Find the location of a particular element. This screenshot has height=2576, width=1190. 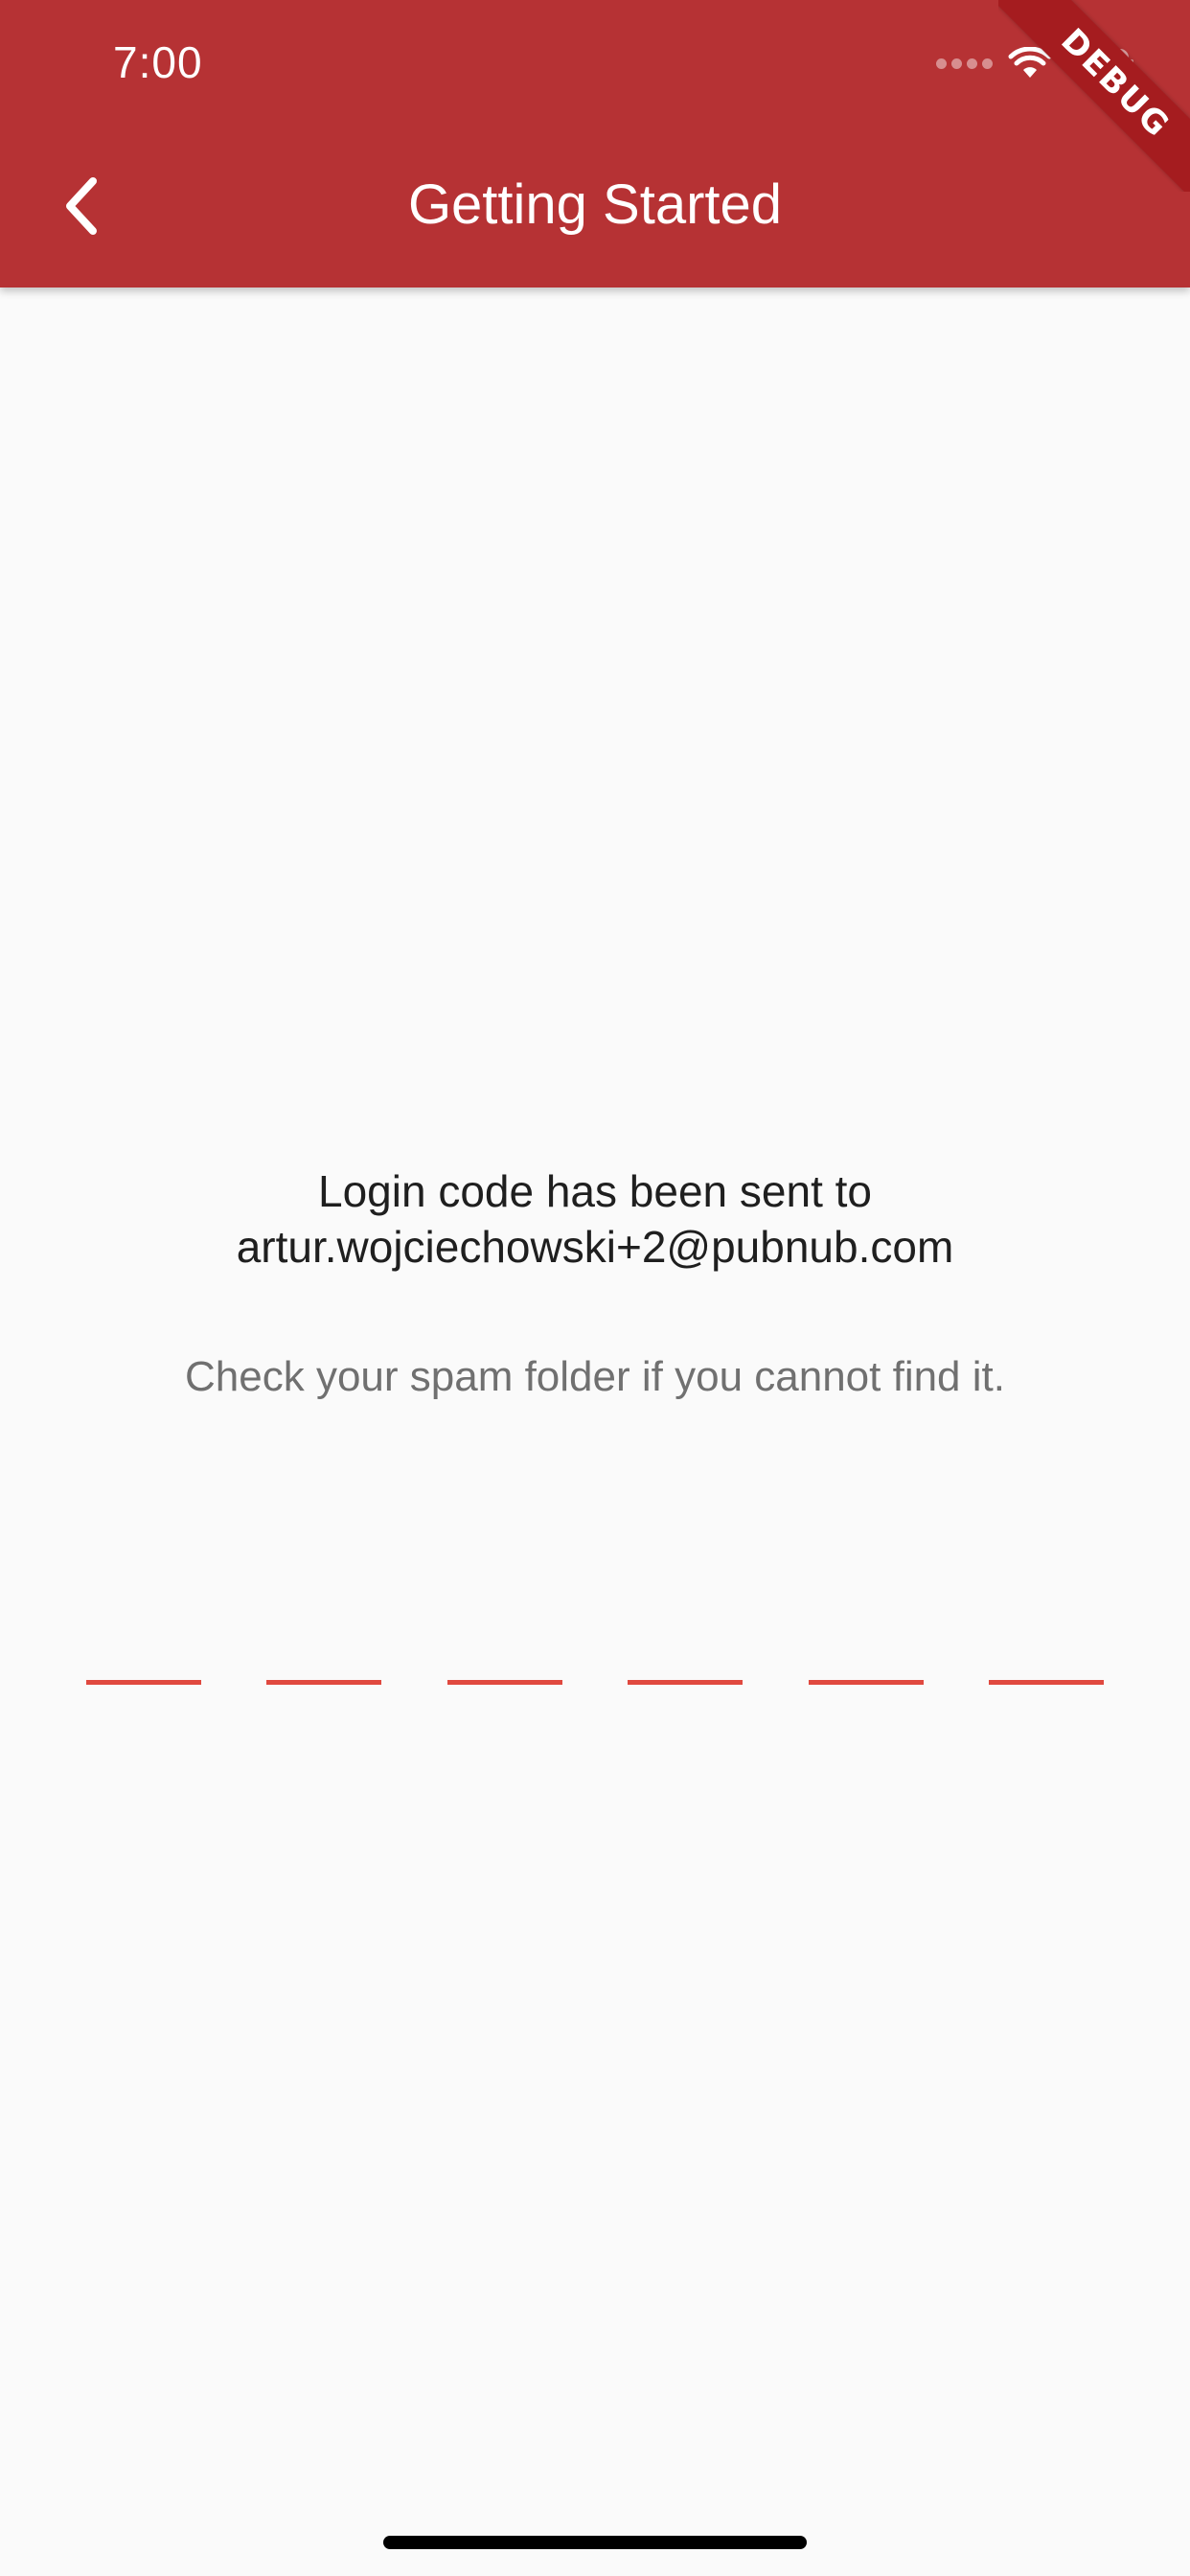

battery-level is located at coordinates (1095, 63).